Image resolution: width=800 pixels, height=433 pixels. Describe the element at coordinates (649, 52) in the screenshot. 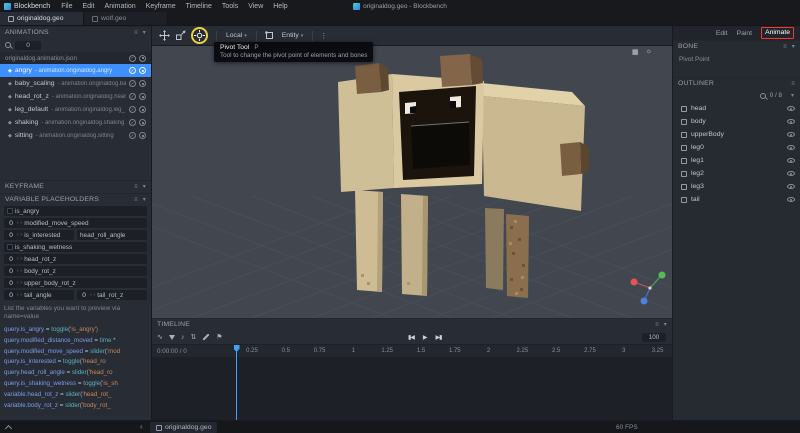

I see `lighting-icon: ☼` at that location.